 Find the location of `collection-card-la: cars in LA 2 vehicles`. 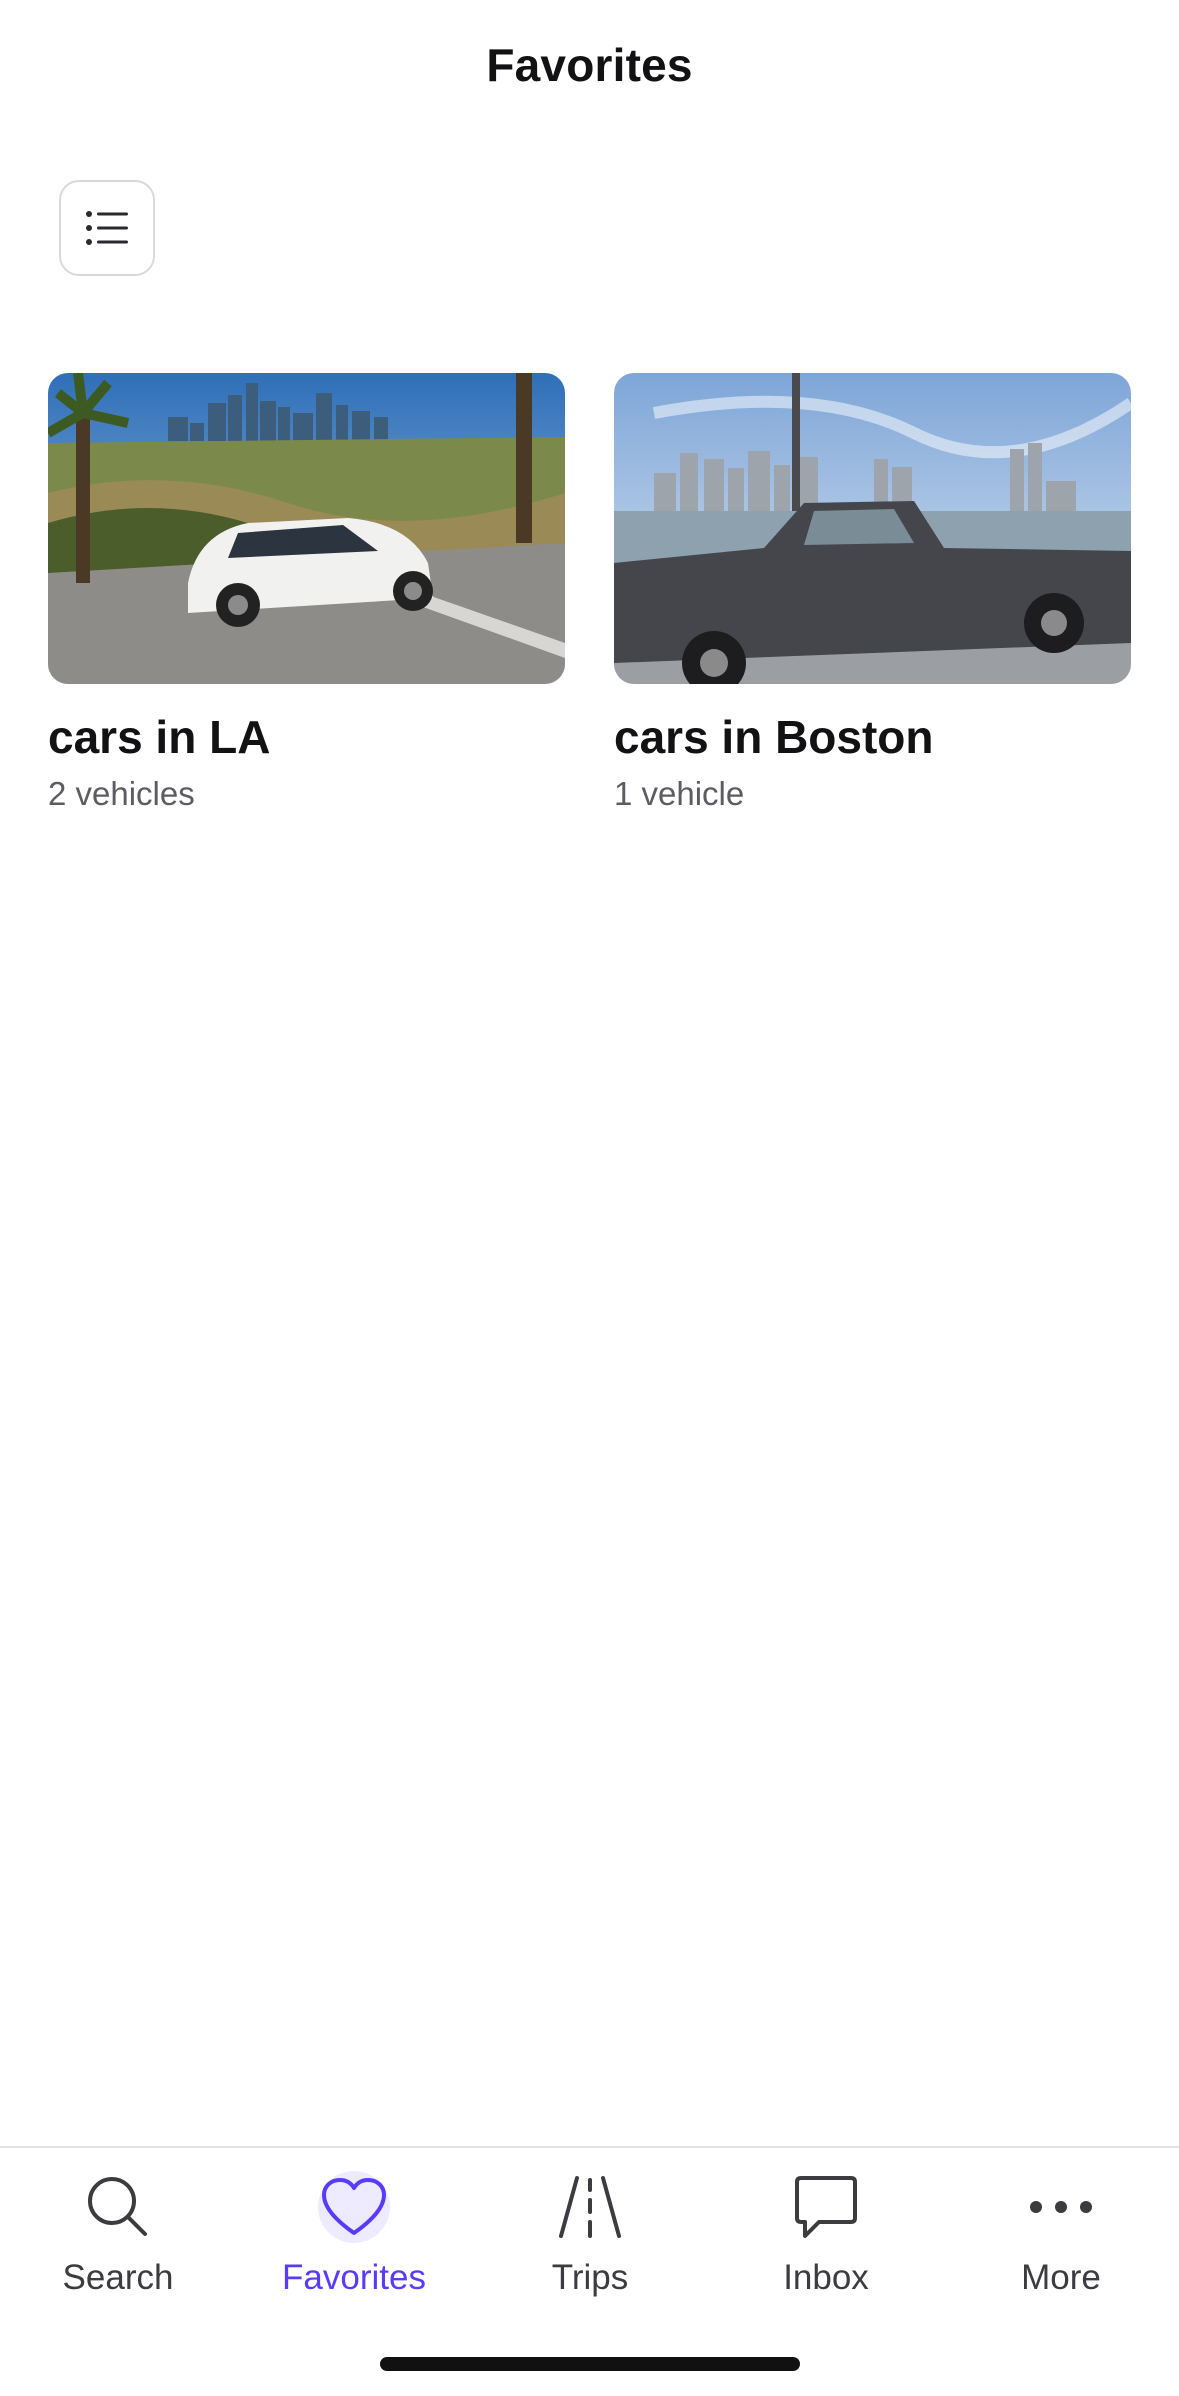

collection-card-la: cars in LA 2 vehicles is located at coordinates (306, 593).